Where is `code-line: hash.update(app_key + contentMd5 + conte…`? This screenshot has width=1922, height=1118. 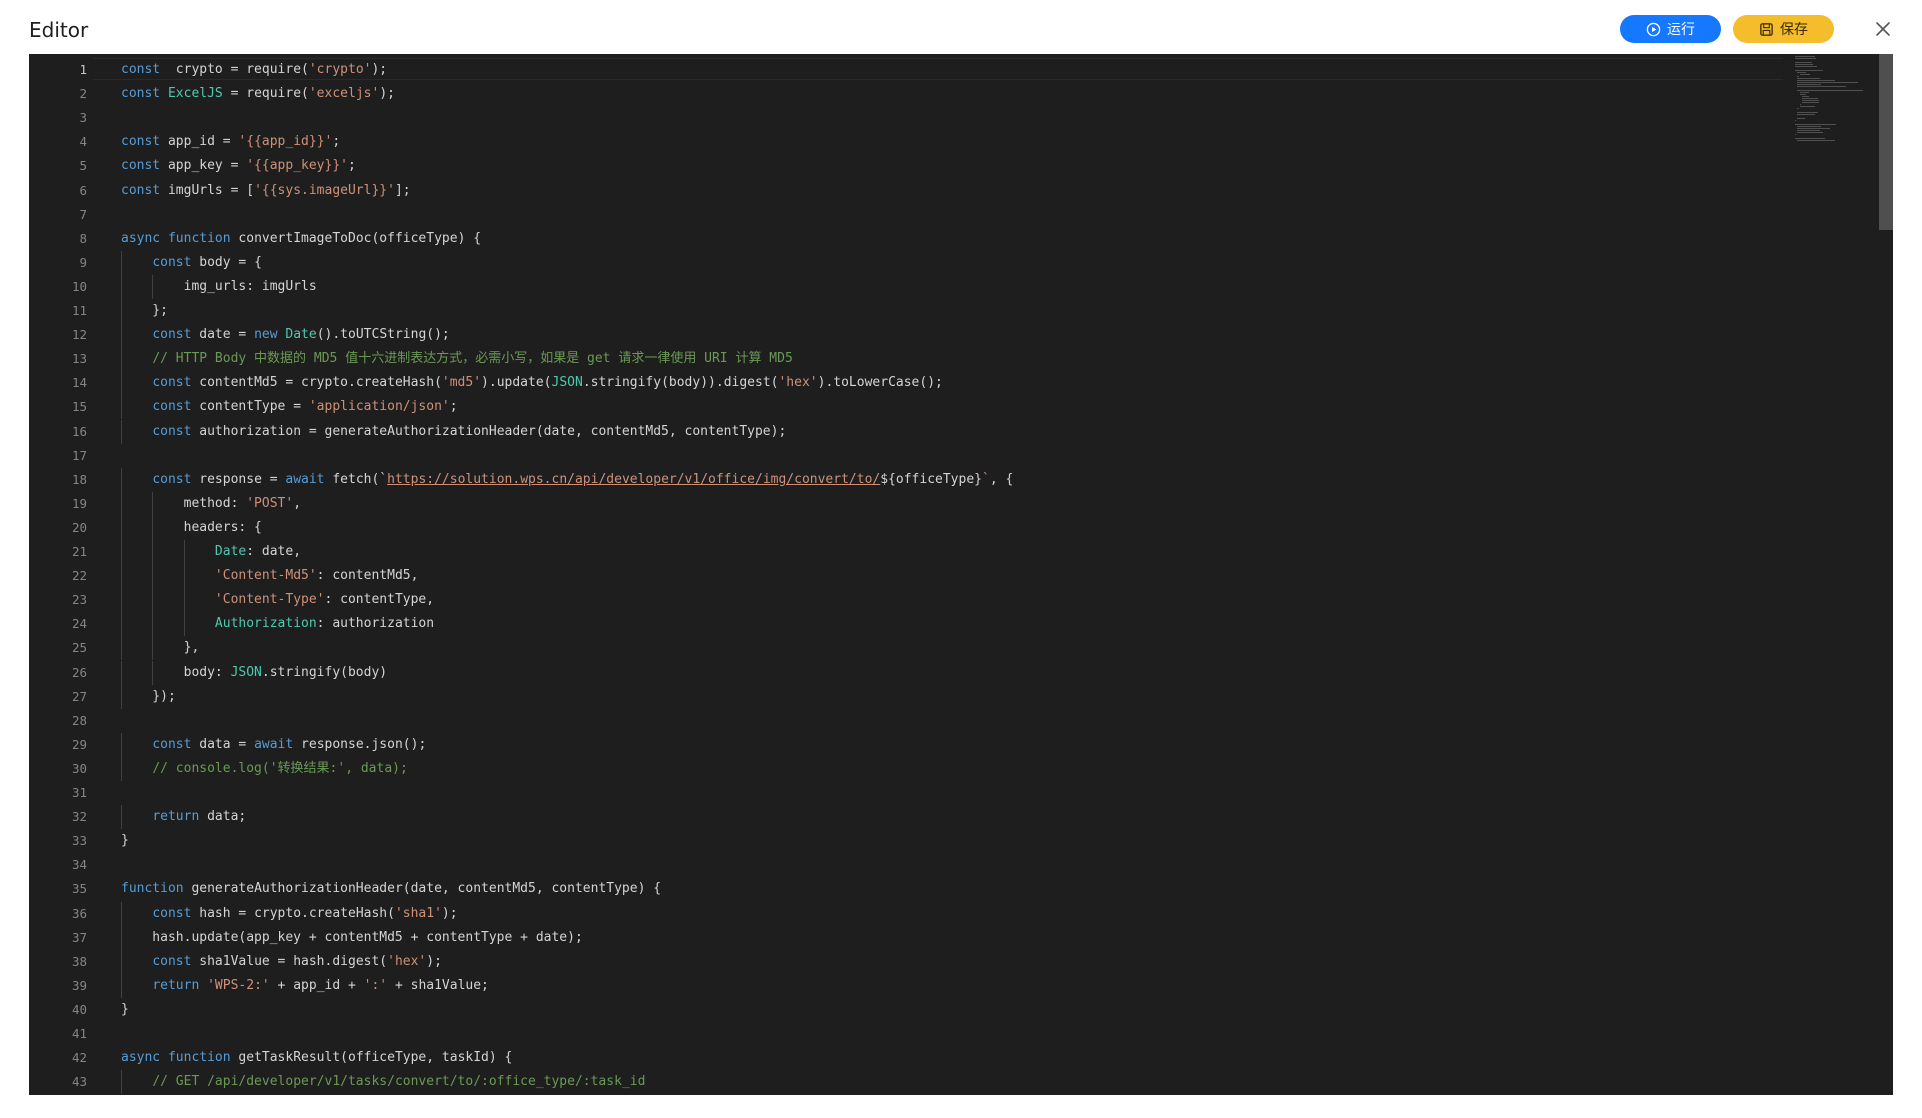
code-line: hash.update(app_key + contentMd5 + conte… is located at coordinates (351, 938).